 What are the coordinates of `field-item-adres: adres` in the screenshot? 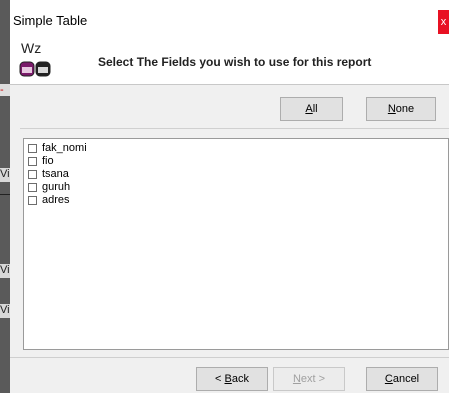 It's located at (49, 200).